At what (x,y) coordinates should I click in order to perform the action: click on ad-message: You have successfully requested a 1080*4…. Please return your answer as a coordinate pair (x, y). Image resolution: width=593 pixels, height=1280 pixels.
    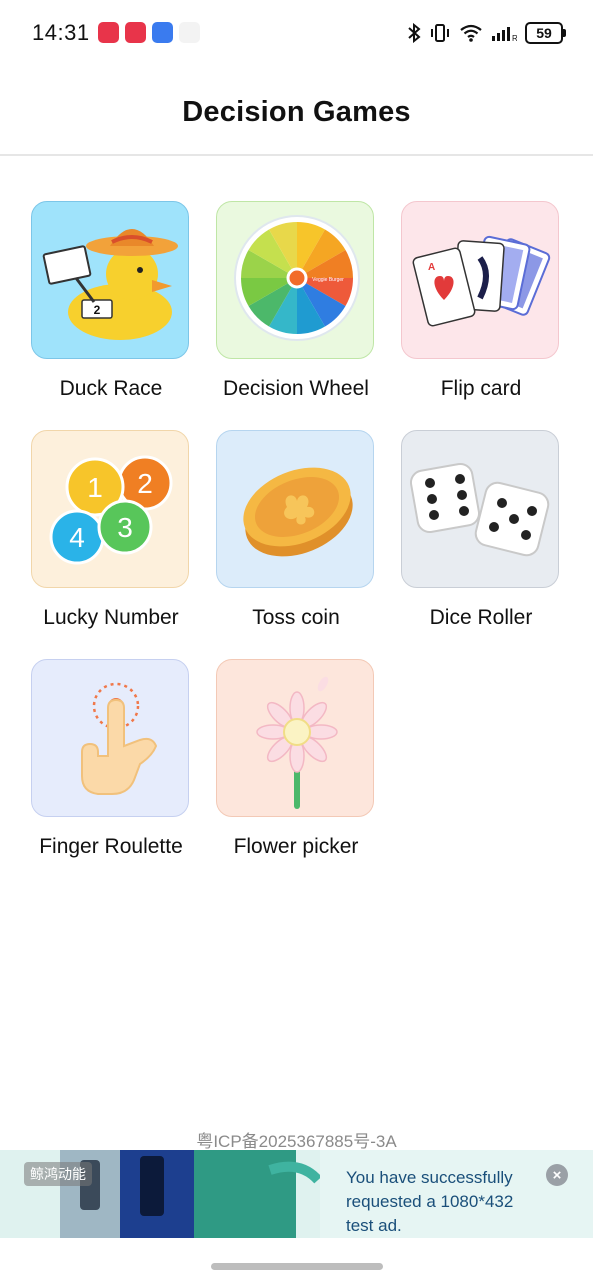
    Looking at the image, I should click on (430, 1201).